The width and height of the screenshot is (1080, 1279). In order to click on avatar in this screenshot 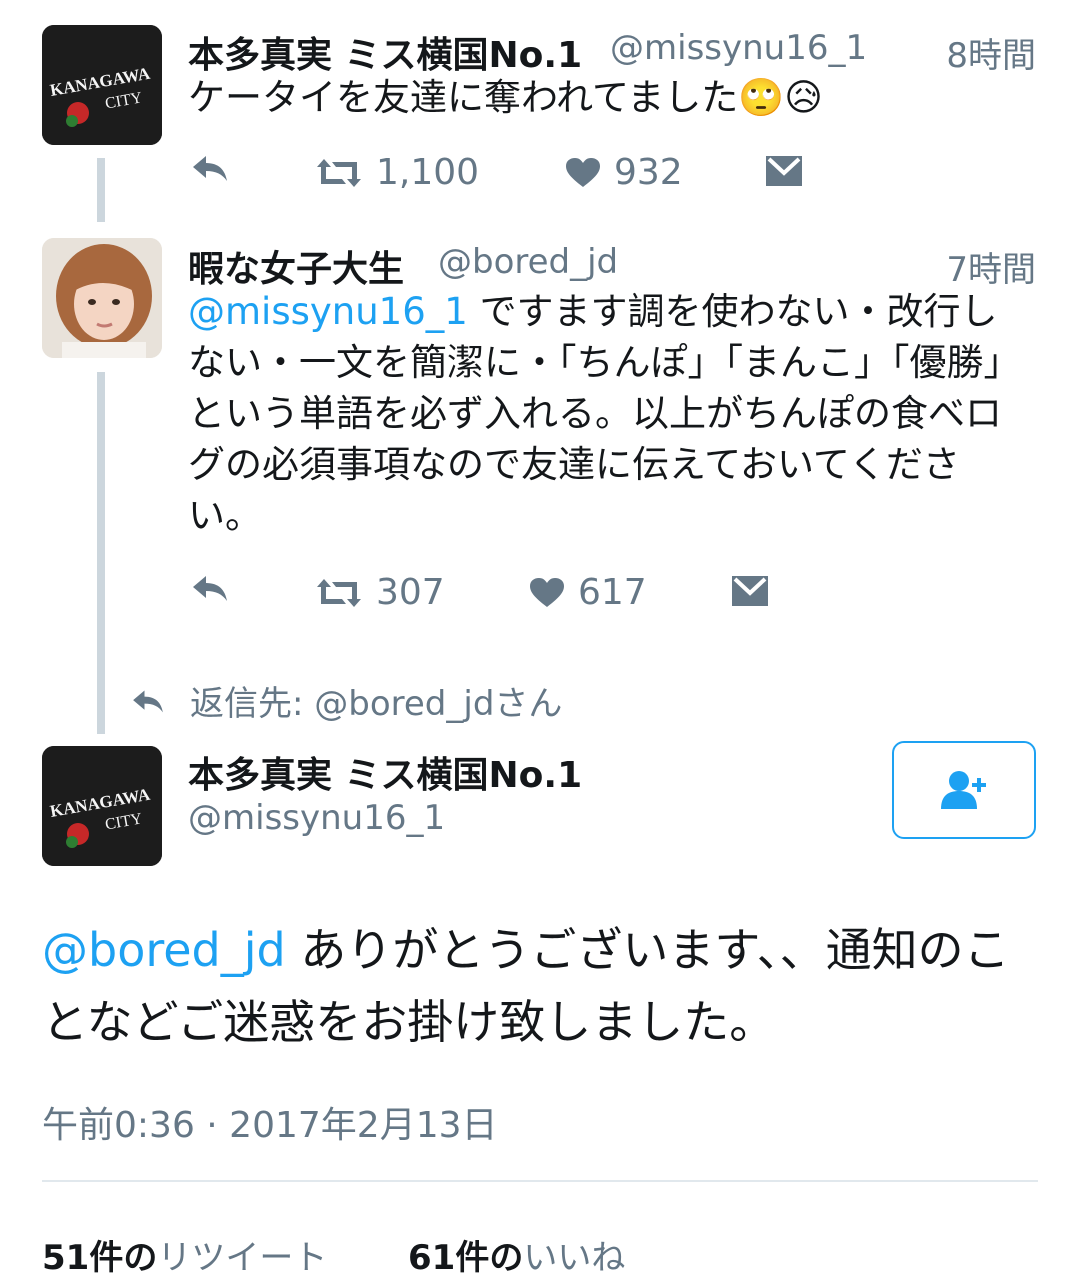, I will do `click(102, 298)`.